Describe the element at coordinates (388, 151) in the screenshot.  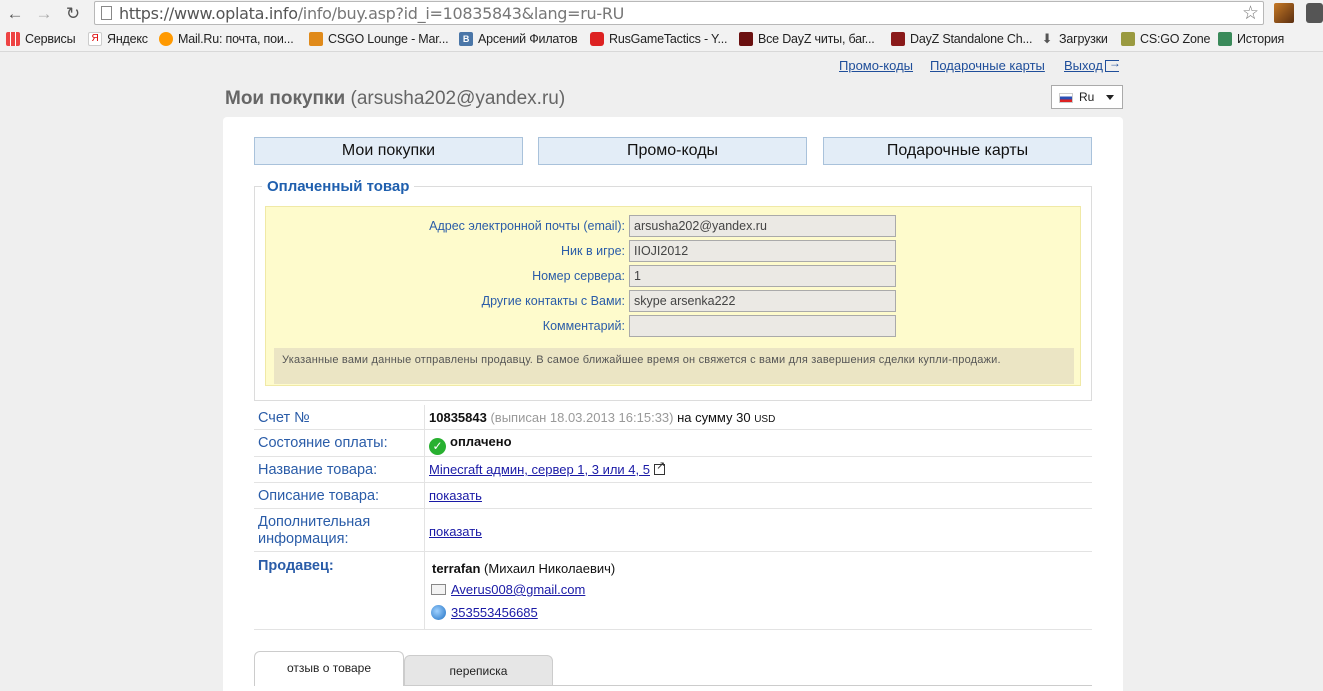
I see `tab-my-purchases: Мои покупки` at that location.